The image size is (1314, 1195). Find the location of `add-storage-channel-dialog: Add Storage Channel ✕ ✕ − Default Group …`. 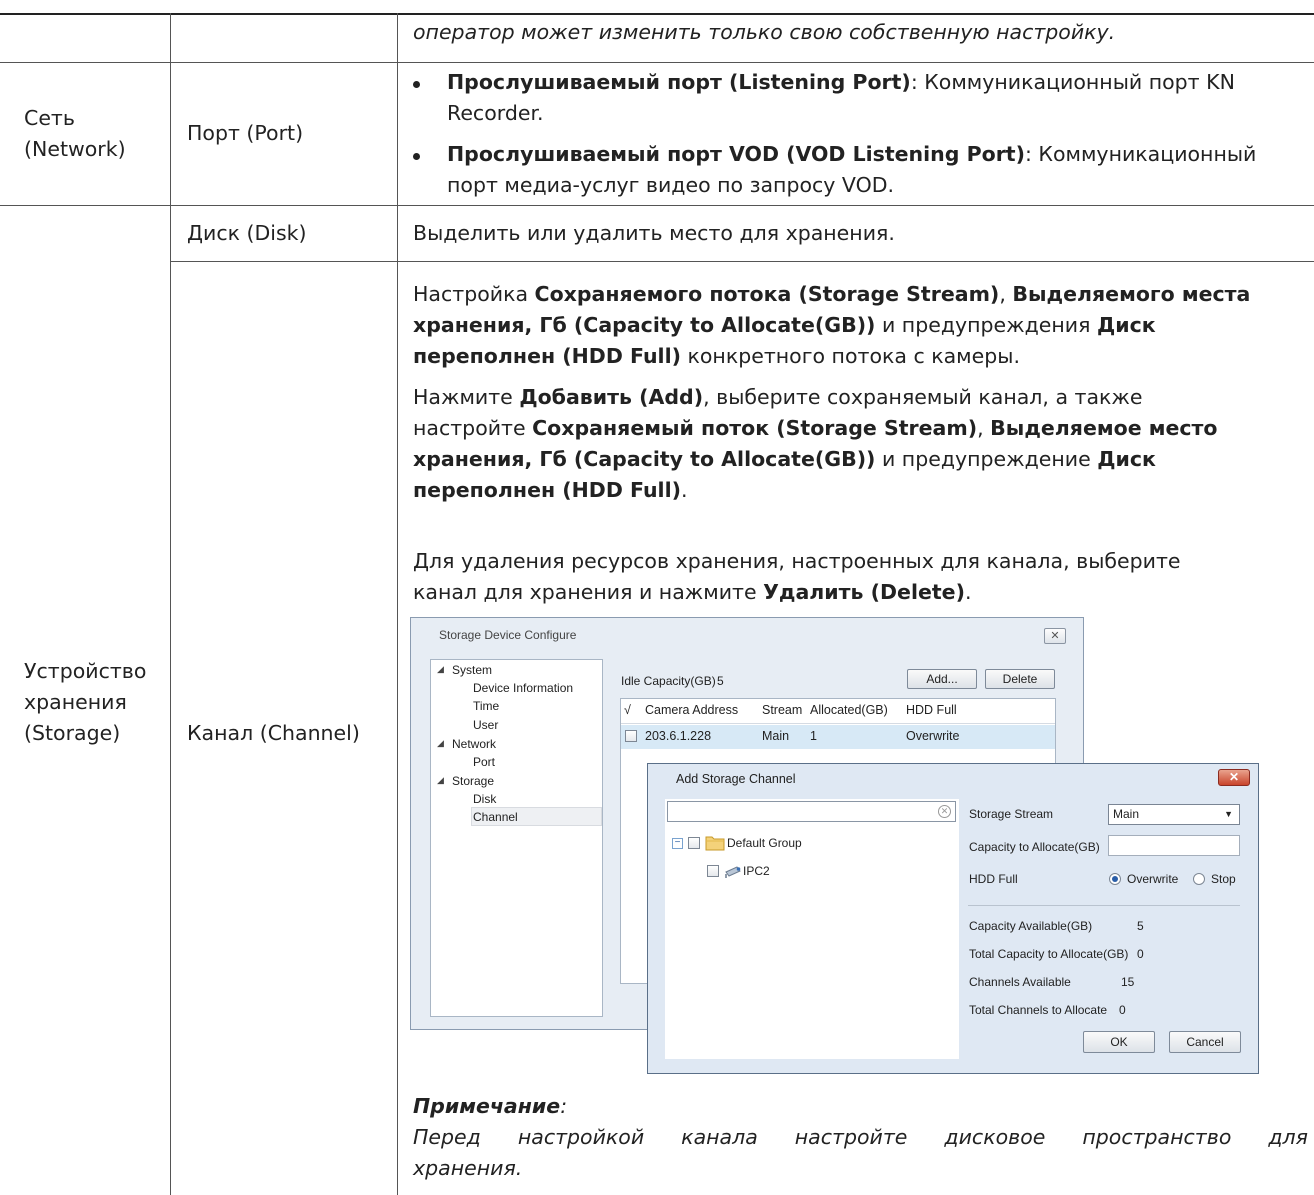

add-storage-channel-dialog: Add Storage Channel ✕ ✕ − Default Group … is located at coordinates (953, 918).